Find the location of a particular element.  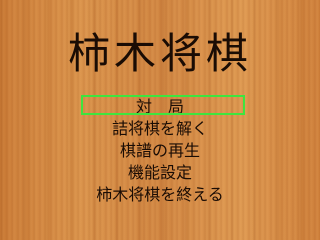

app-title: 柿木将棋 is located at coordinates (159, 53).